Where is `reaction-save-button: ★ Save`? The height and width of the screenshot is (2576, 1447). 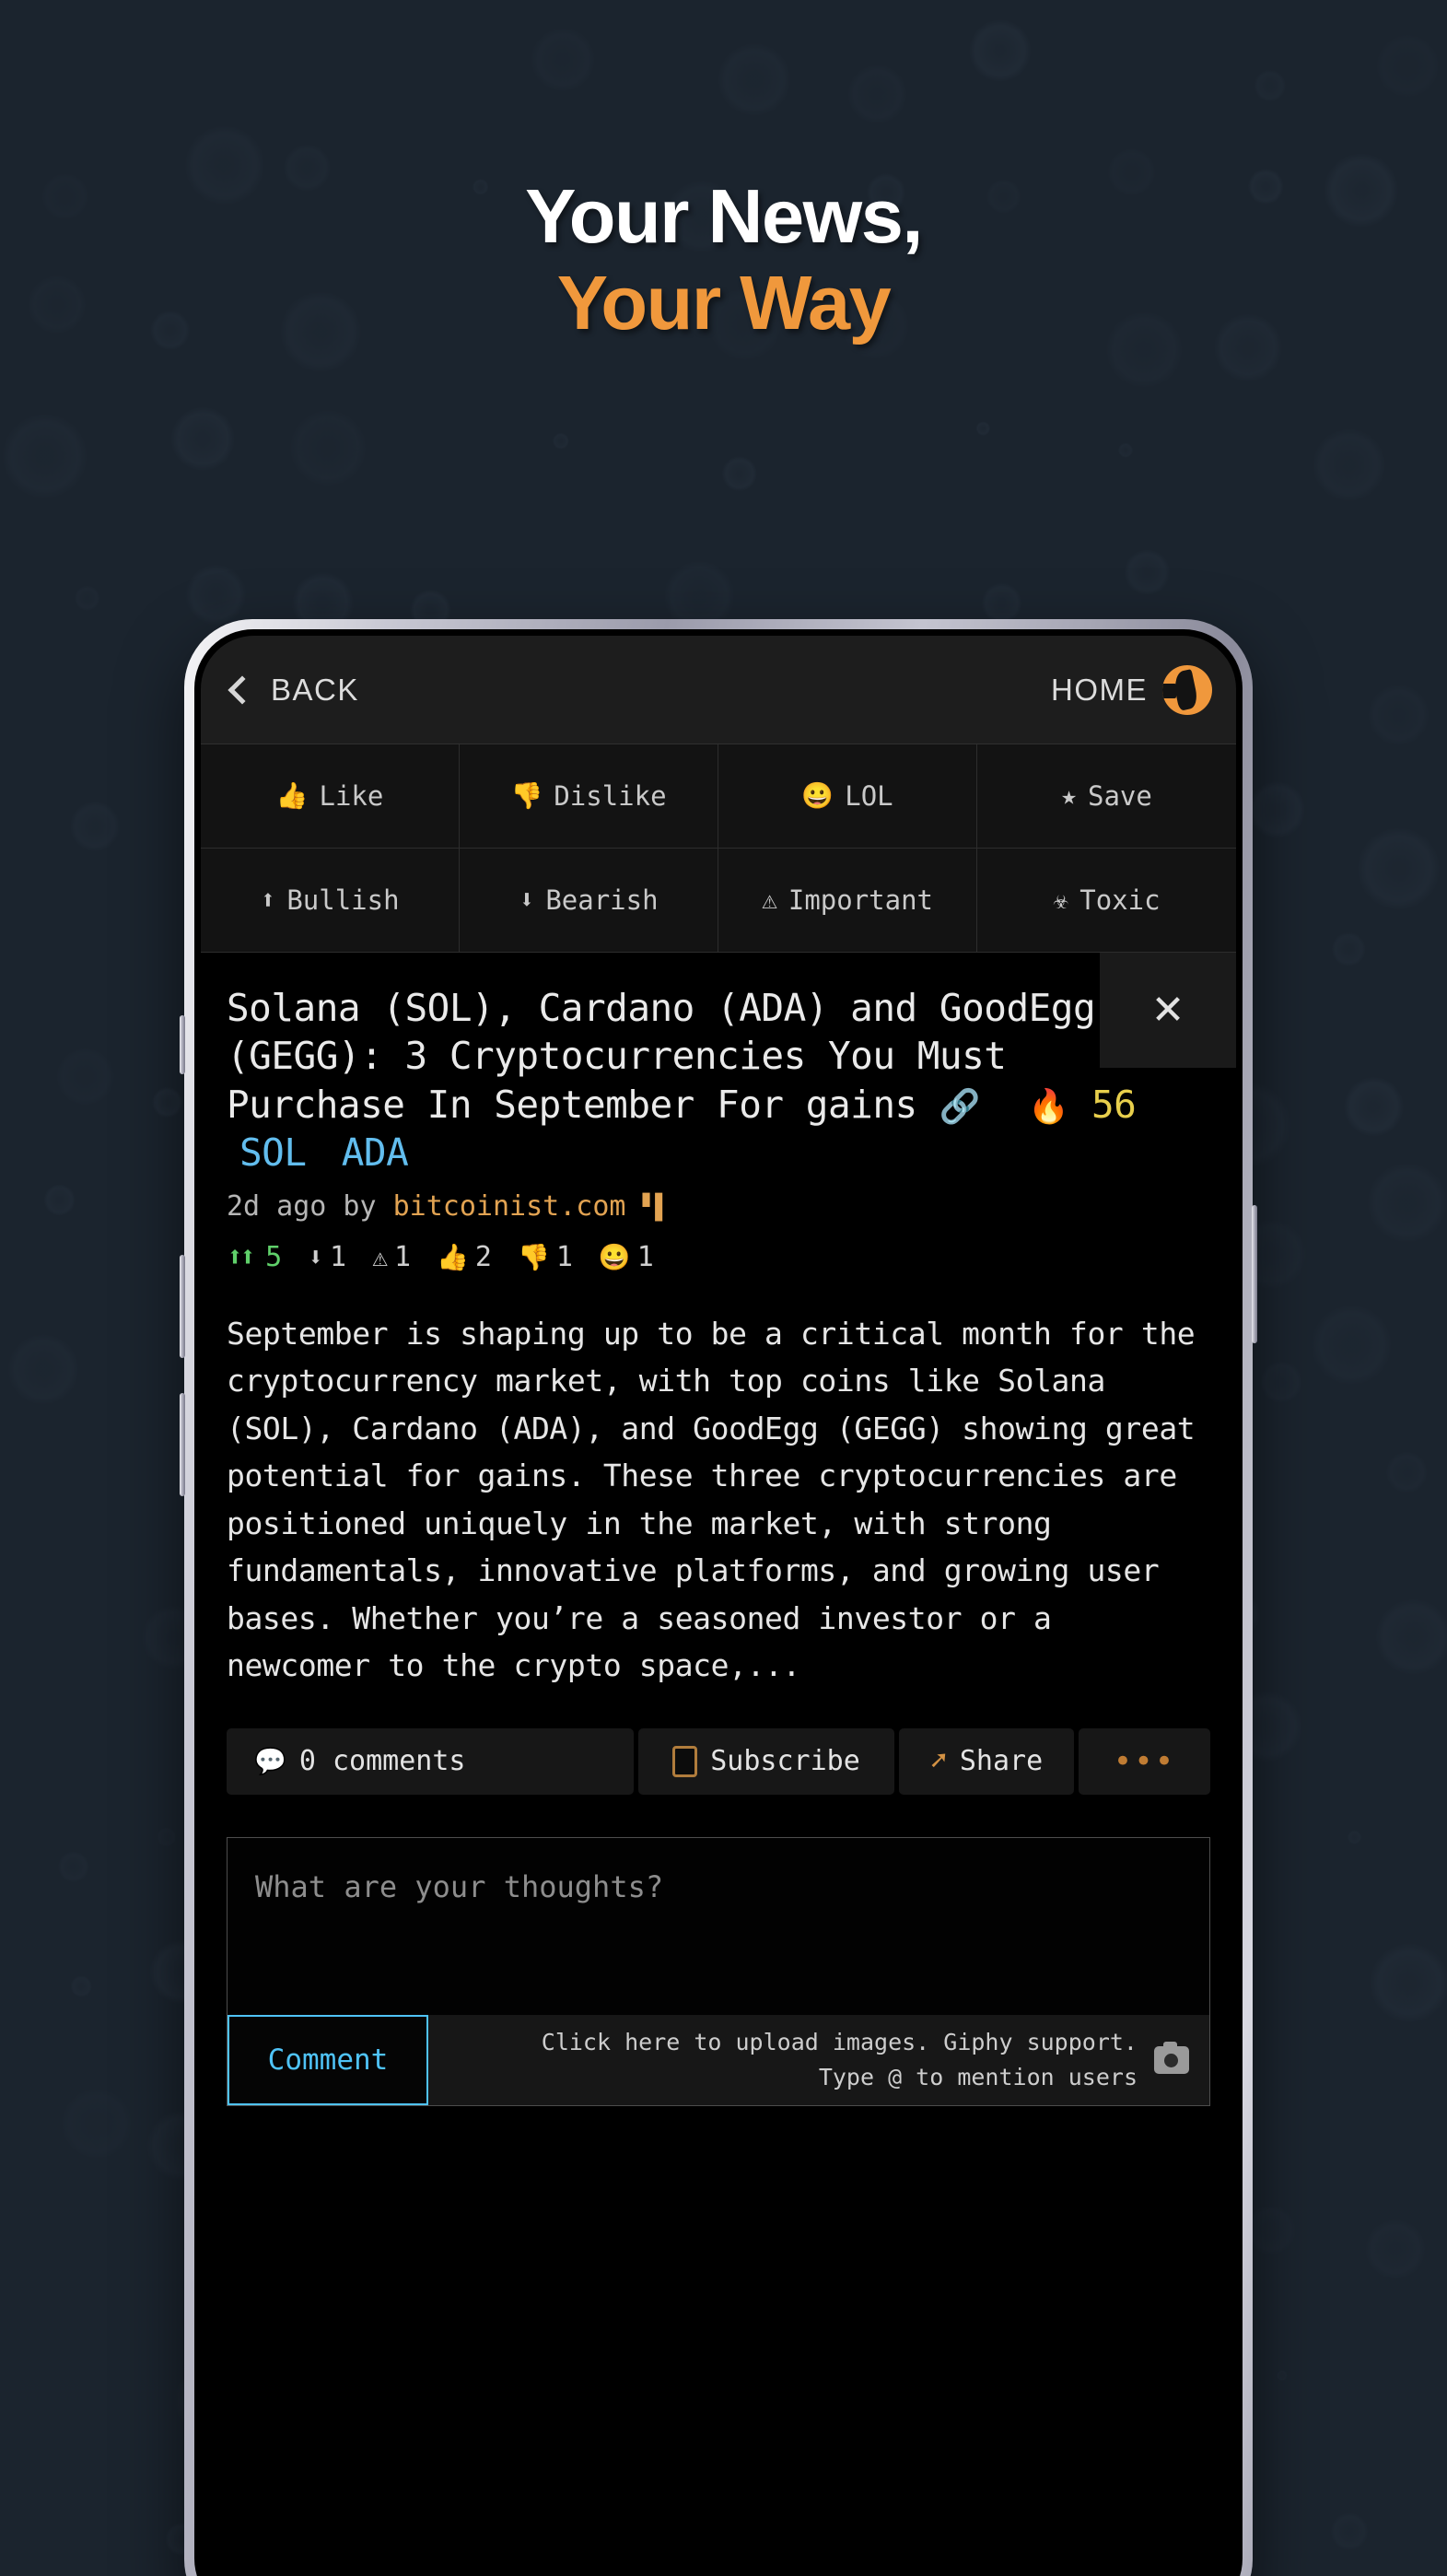 reaction-save-button: ★ Save is located at coordinates (1107, 796).